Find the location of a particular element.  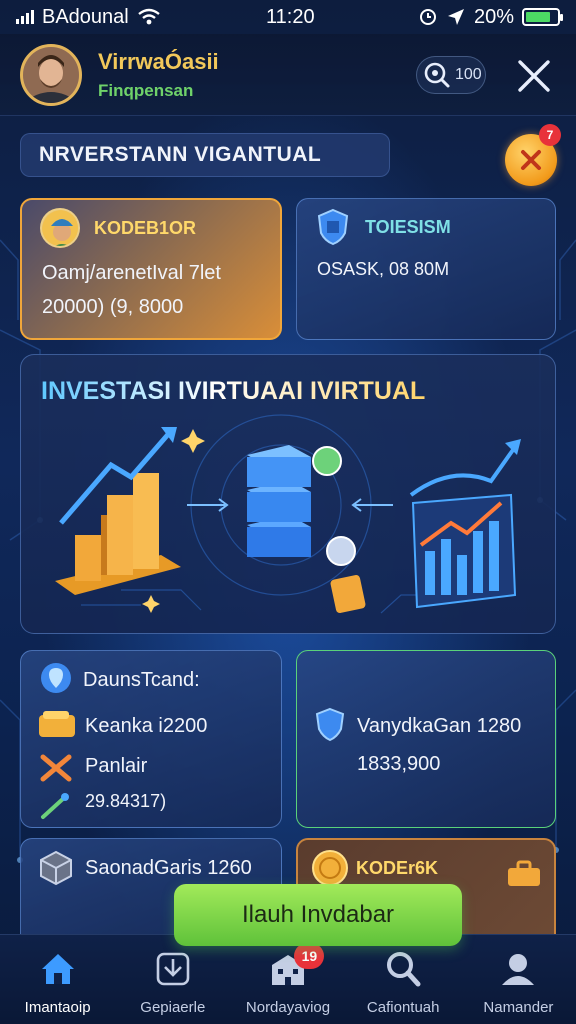

card-value: 20000) (9, 8000 is located at coordinates (113, 307).